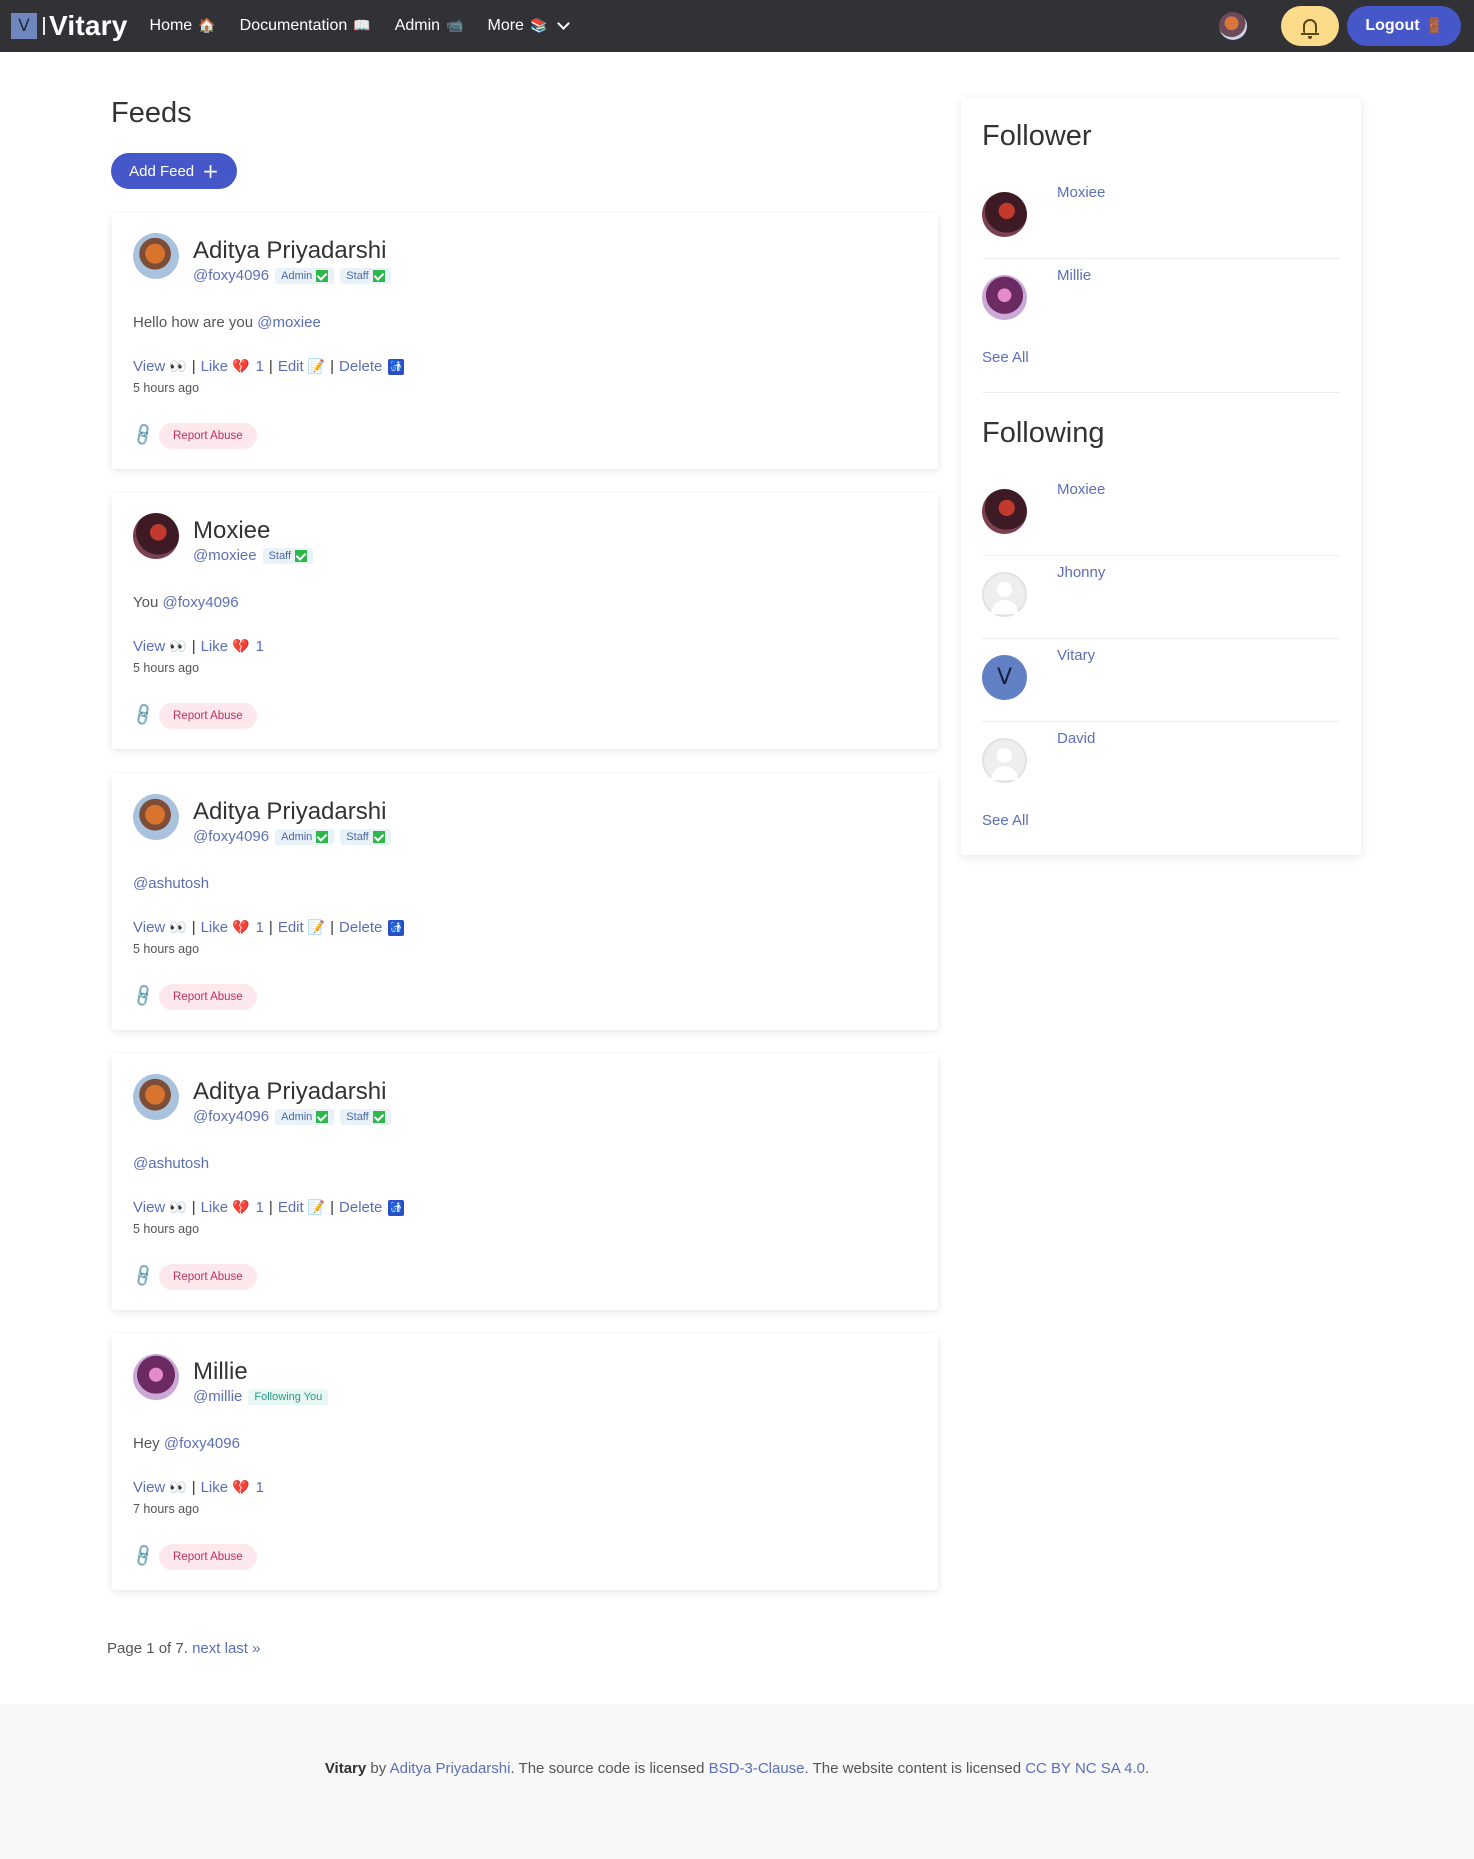  What do you see at coordinates (757, 1768) in the screenshot?
I see `code-license-link: BSD-3-Clause` at bounding box center [757, 1768].